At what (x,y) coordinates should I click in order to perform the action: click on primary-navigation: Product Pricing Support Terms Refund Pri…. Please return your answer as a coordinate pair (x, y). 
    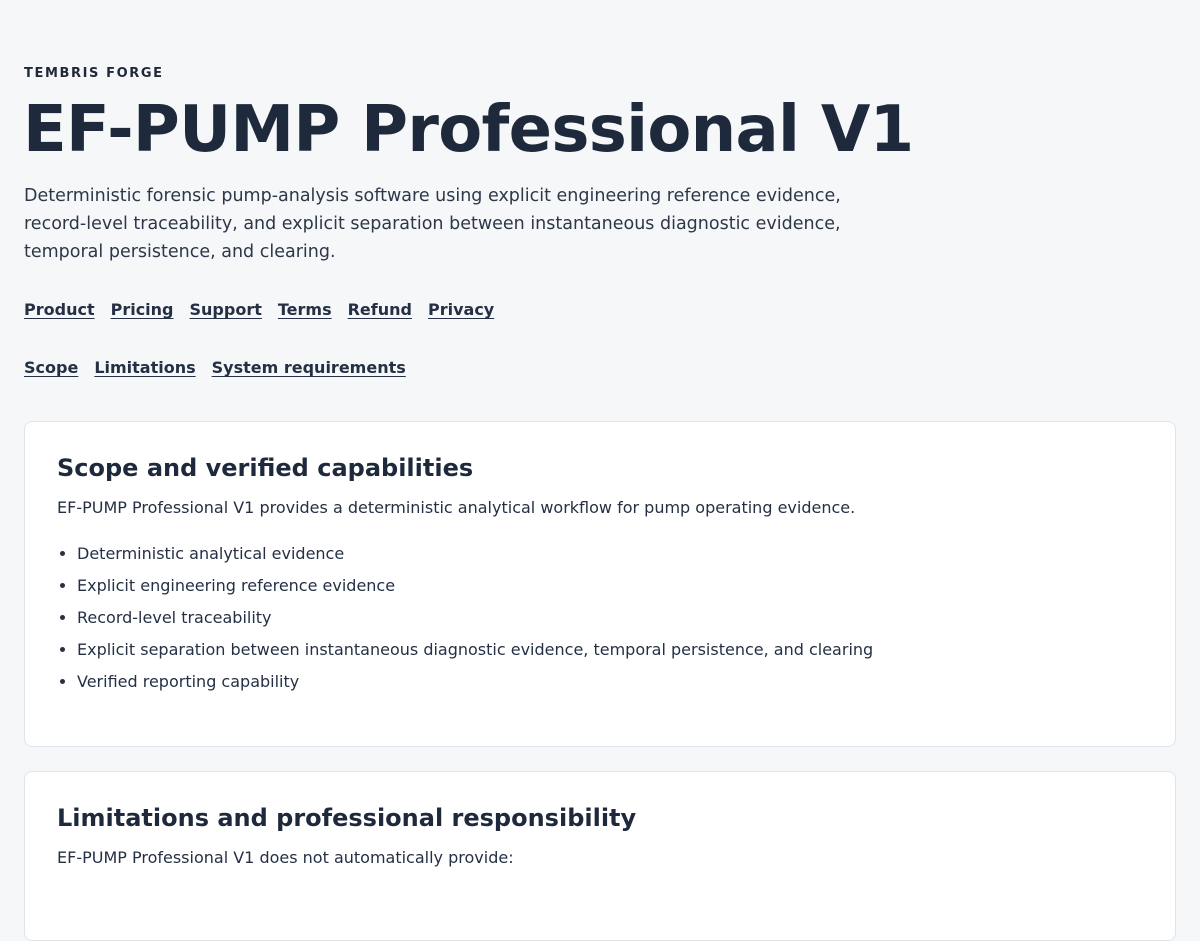
    Looking at the image, I should click on (259, 310).